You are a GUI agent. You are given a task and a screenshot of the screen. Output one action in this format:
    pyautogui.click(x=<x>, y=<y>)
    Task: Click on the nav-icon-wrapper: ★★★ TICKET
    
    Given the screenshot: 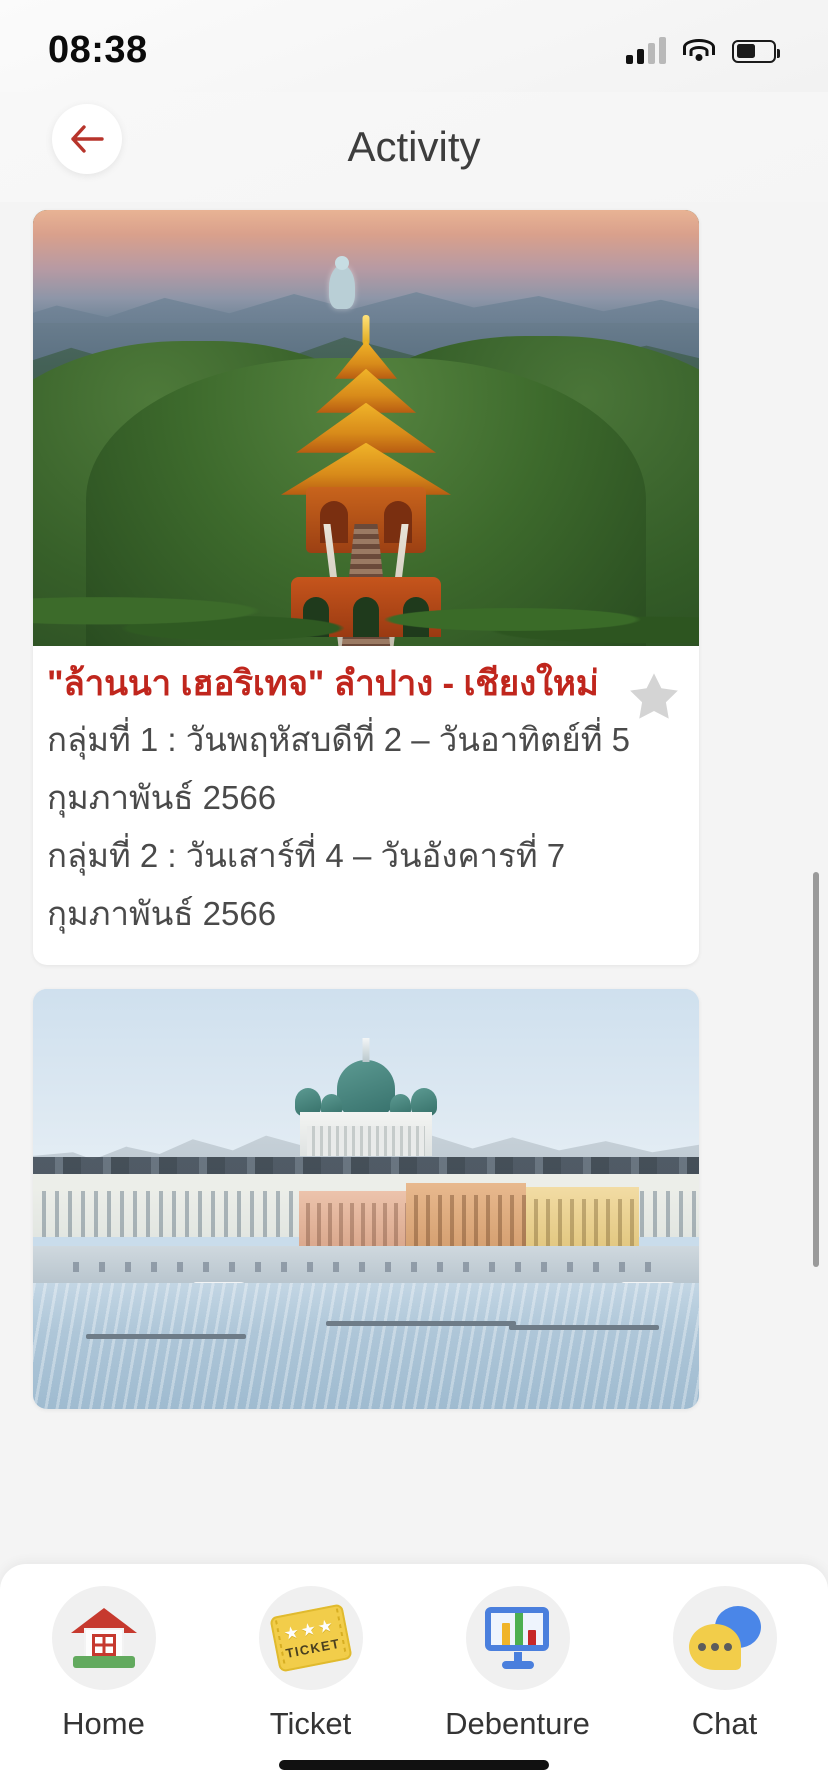 What is the action you would take?
    pyautogui.click(x=310, y=1638)
    